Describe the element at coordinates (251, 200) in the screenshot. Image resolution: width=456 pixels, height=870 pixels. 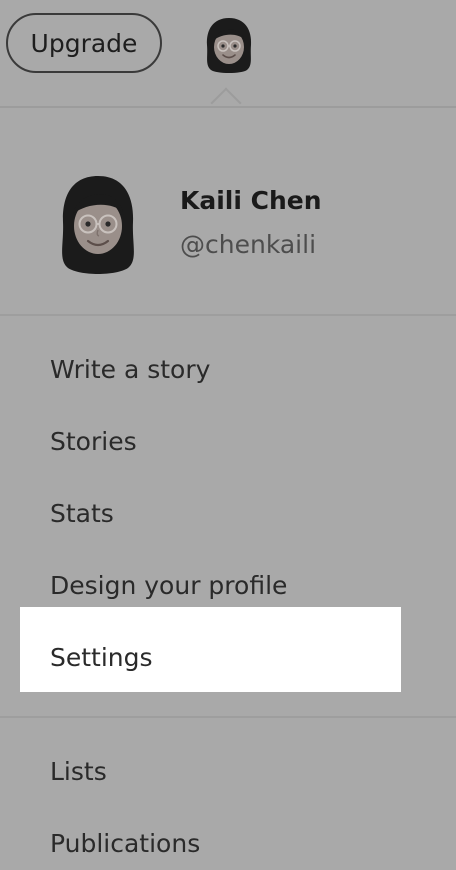
I see `profile-name: Kaili Chen` at that location.